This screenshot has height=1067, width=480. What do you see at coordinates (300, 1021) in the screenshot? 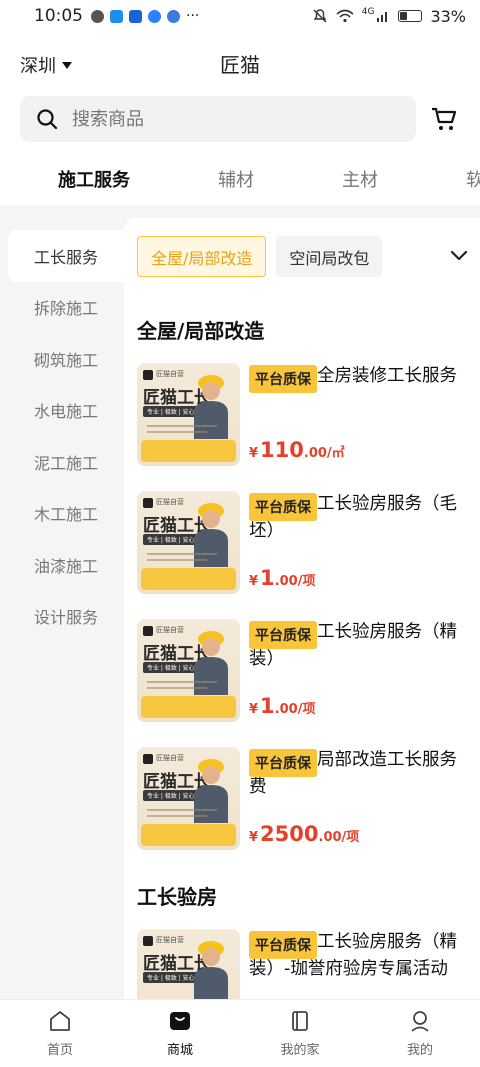
I see `book-icon` at bounding box center [300, 1021].